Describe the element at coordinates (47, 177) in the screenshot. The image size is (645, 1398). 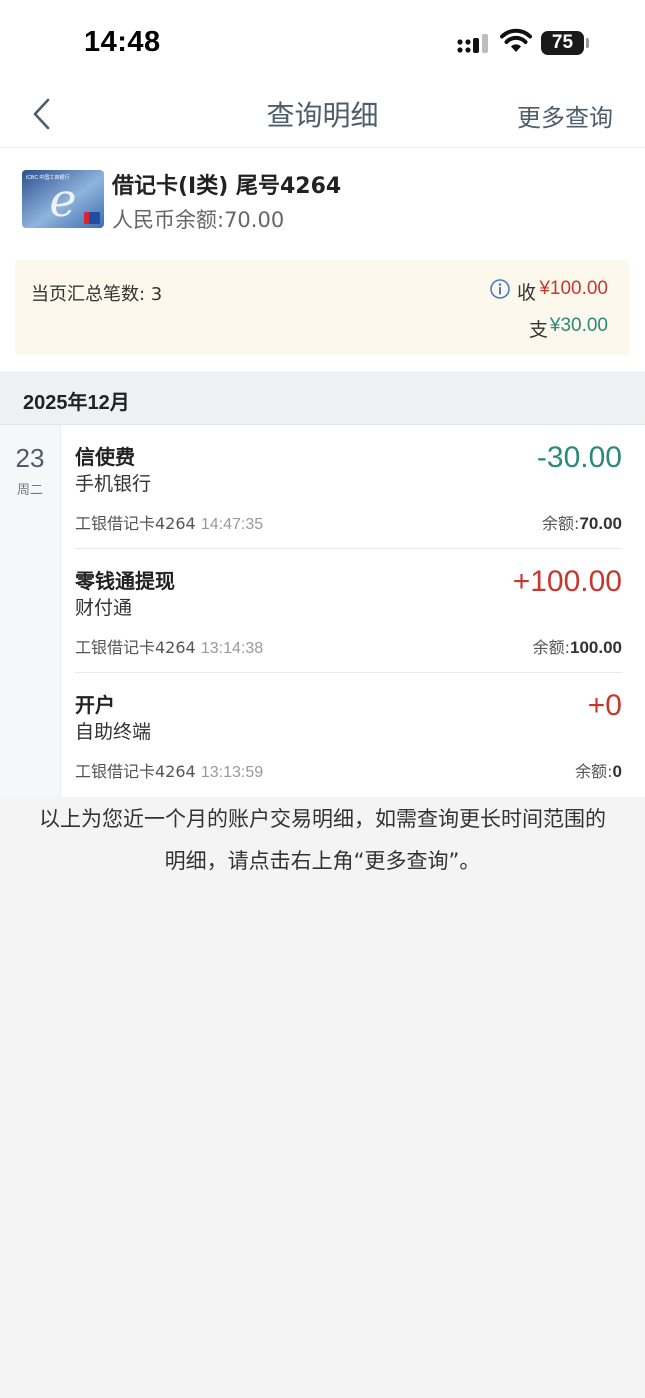
I see `card-logo-text: ICBC 中国工商银行` at that location.